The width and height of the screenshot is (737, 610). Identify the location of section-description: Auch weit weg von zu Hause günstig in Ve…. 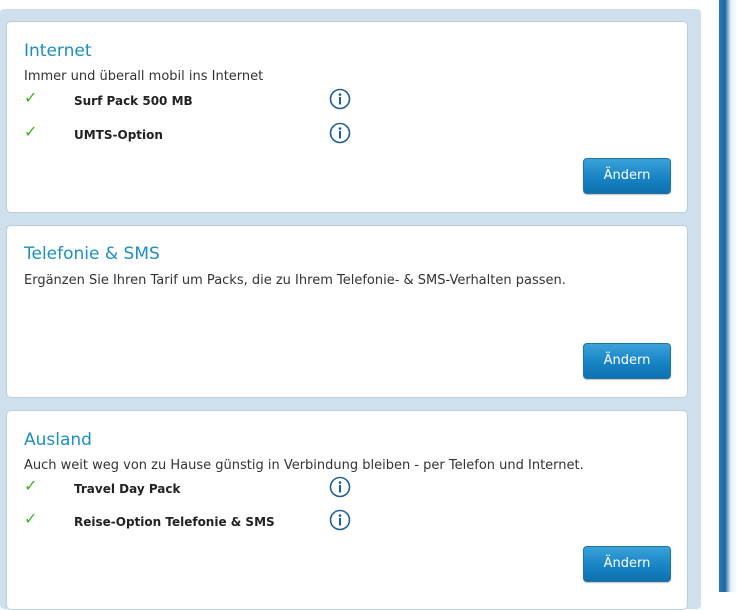
(304, 465).